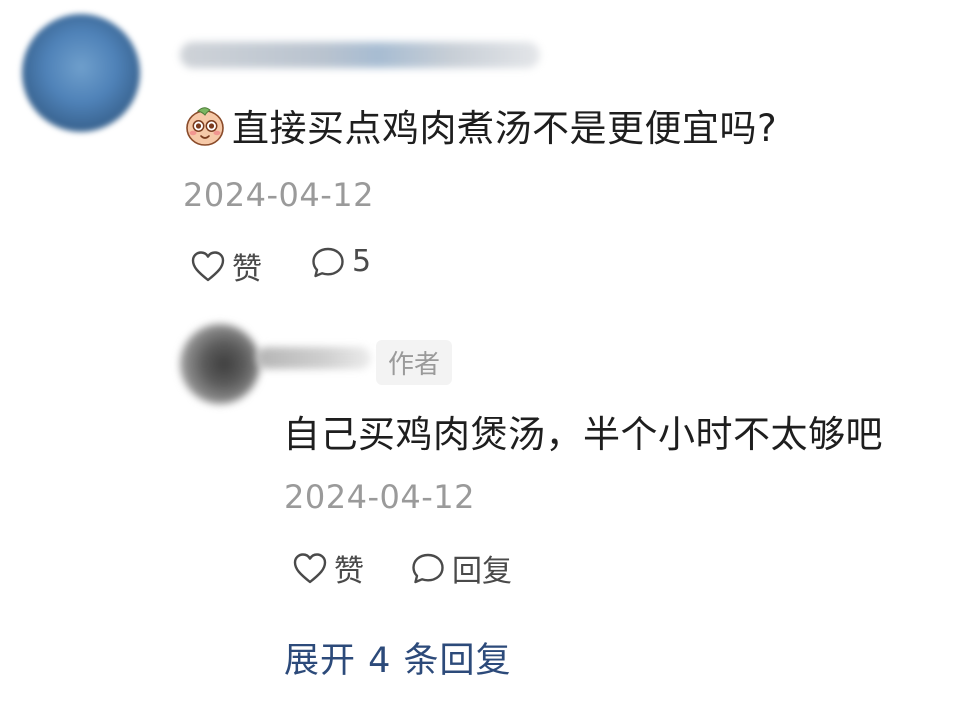 The height and width of the screenshot is (706, 962). Describe the element at coordinates (313, 358) in the screenshot. I see `reply-username-blurred` at that location.